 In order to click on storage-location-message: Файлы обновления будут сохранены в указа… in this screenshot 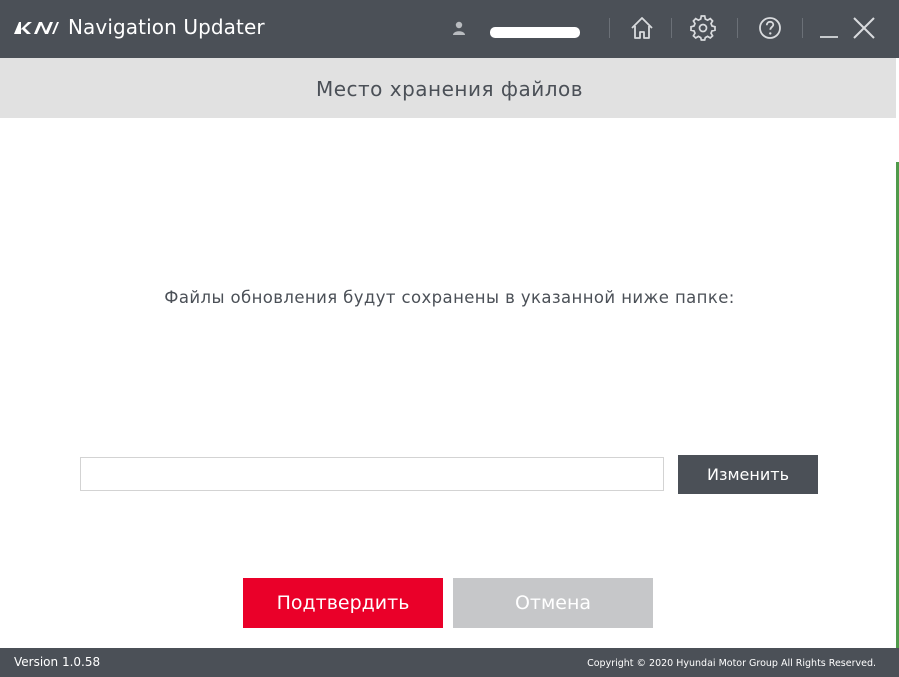, I will do `click(449, 297)`.